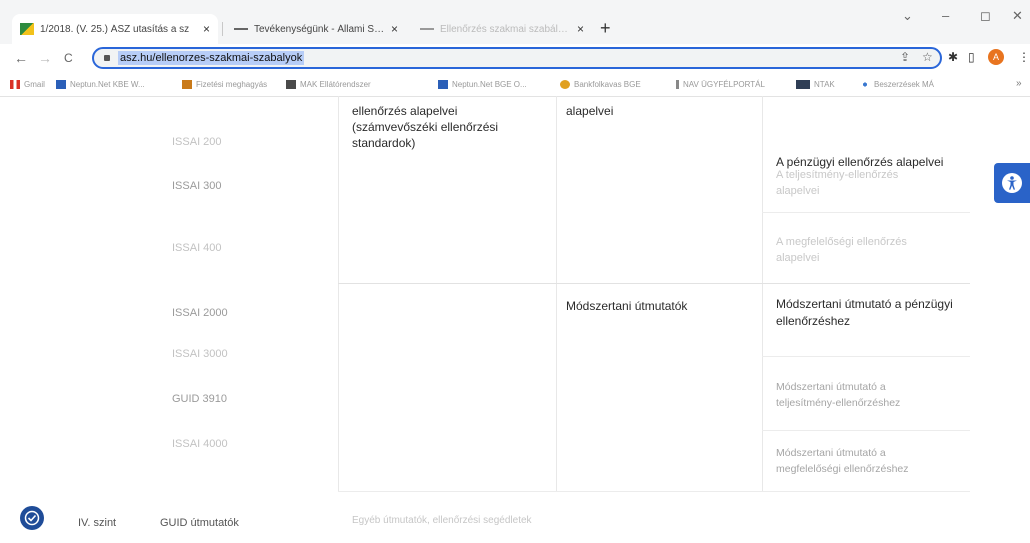  What do you see at coordinates (200, 399) in the screenshot?
I see `code-guid-3910: GUID 3910` at bounding box center [200, 399].